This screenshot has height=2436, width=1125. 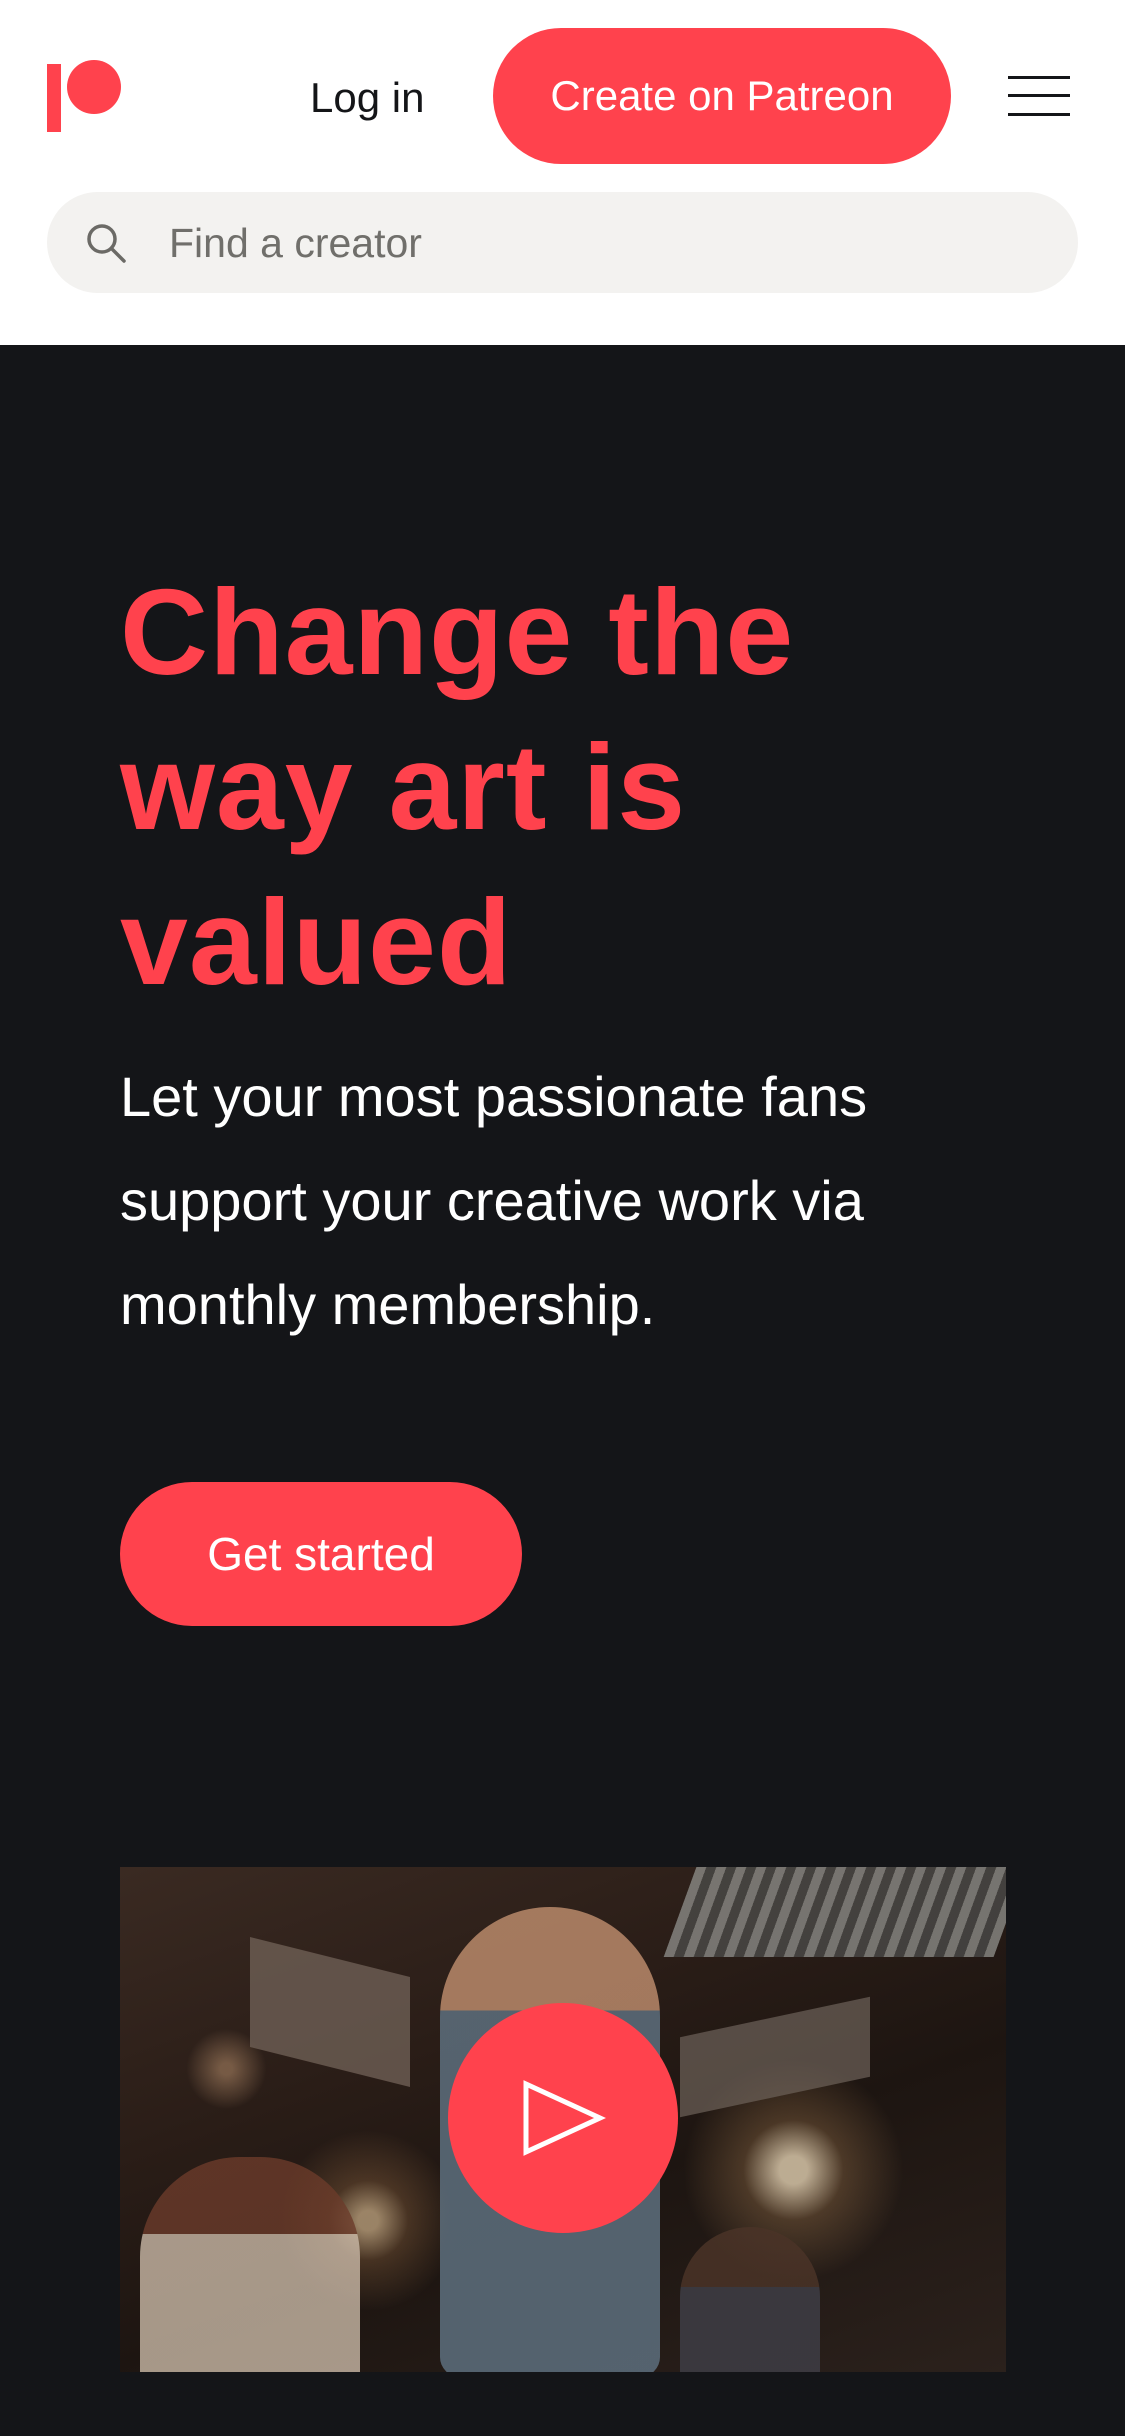 I want to click on search-bar, so click(x=562, y=243).